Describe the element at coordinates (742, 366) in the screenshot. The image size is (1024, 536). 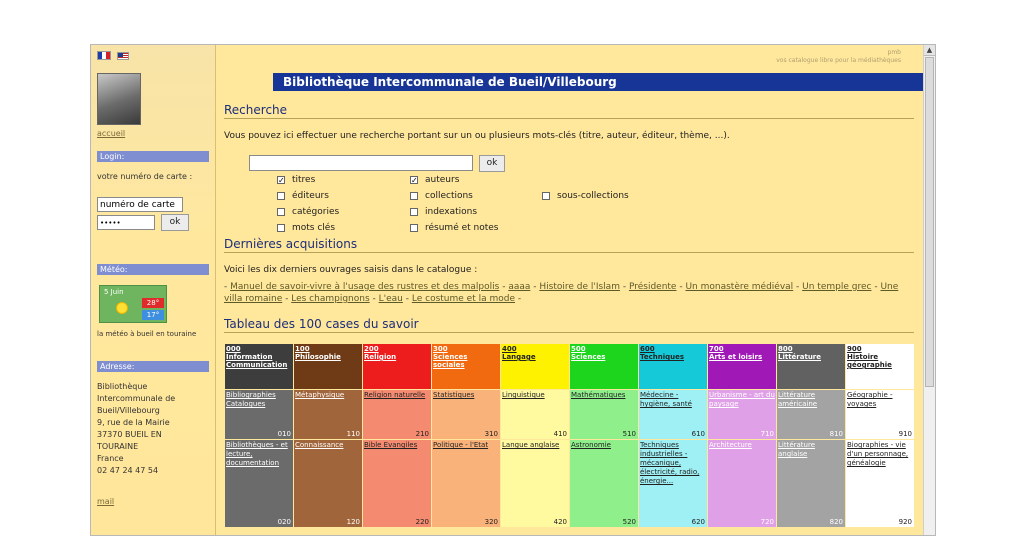
I see `category-header-700: 700 Arts et loisirs` at that location.